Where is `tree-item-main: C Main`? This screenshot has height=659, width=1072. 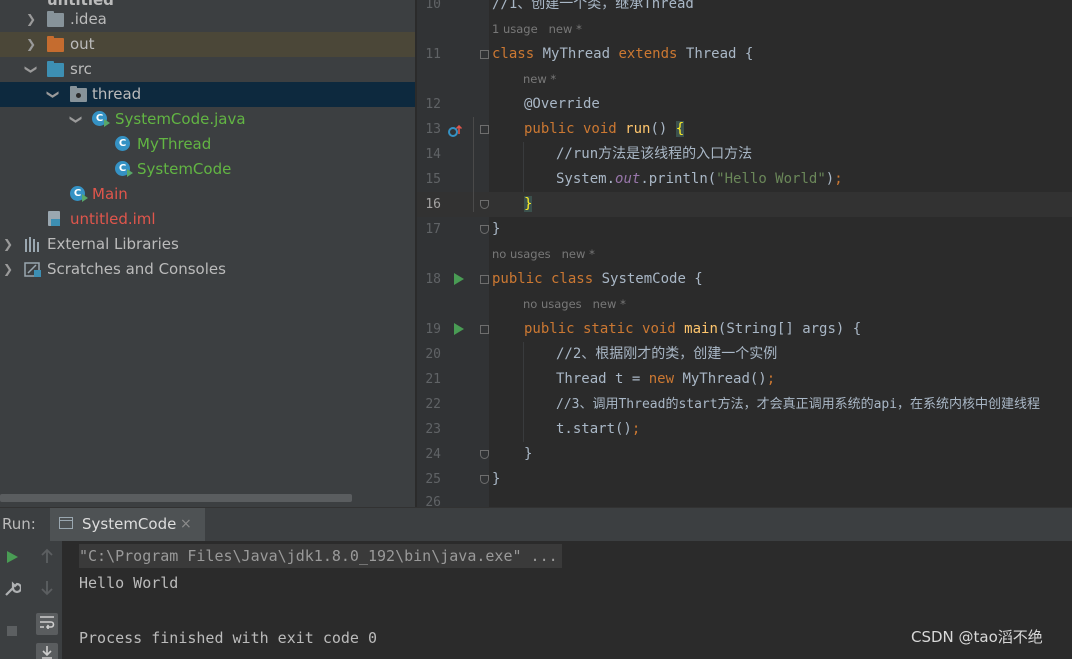
tree-item-main: C Main is located at coordinates (207, 194).